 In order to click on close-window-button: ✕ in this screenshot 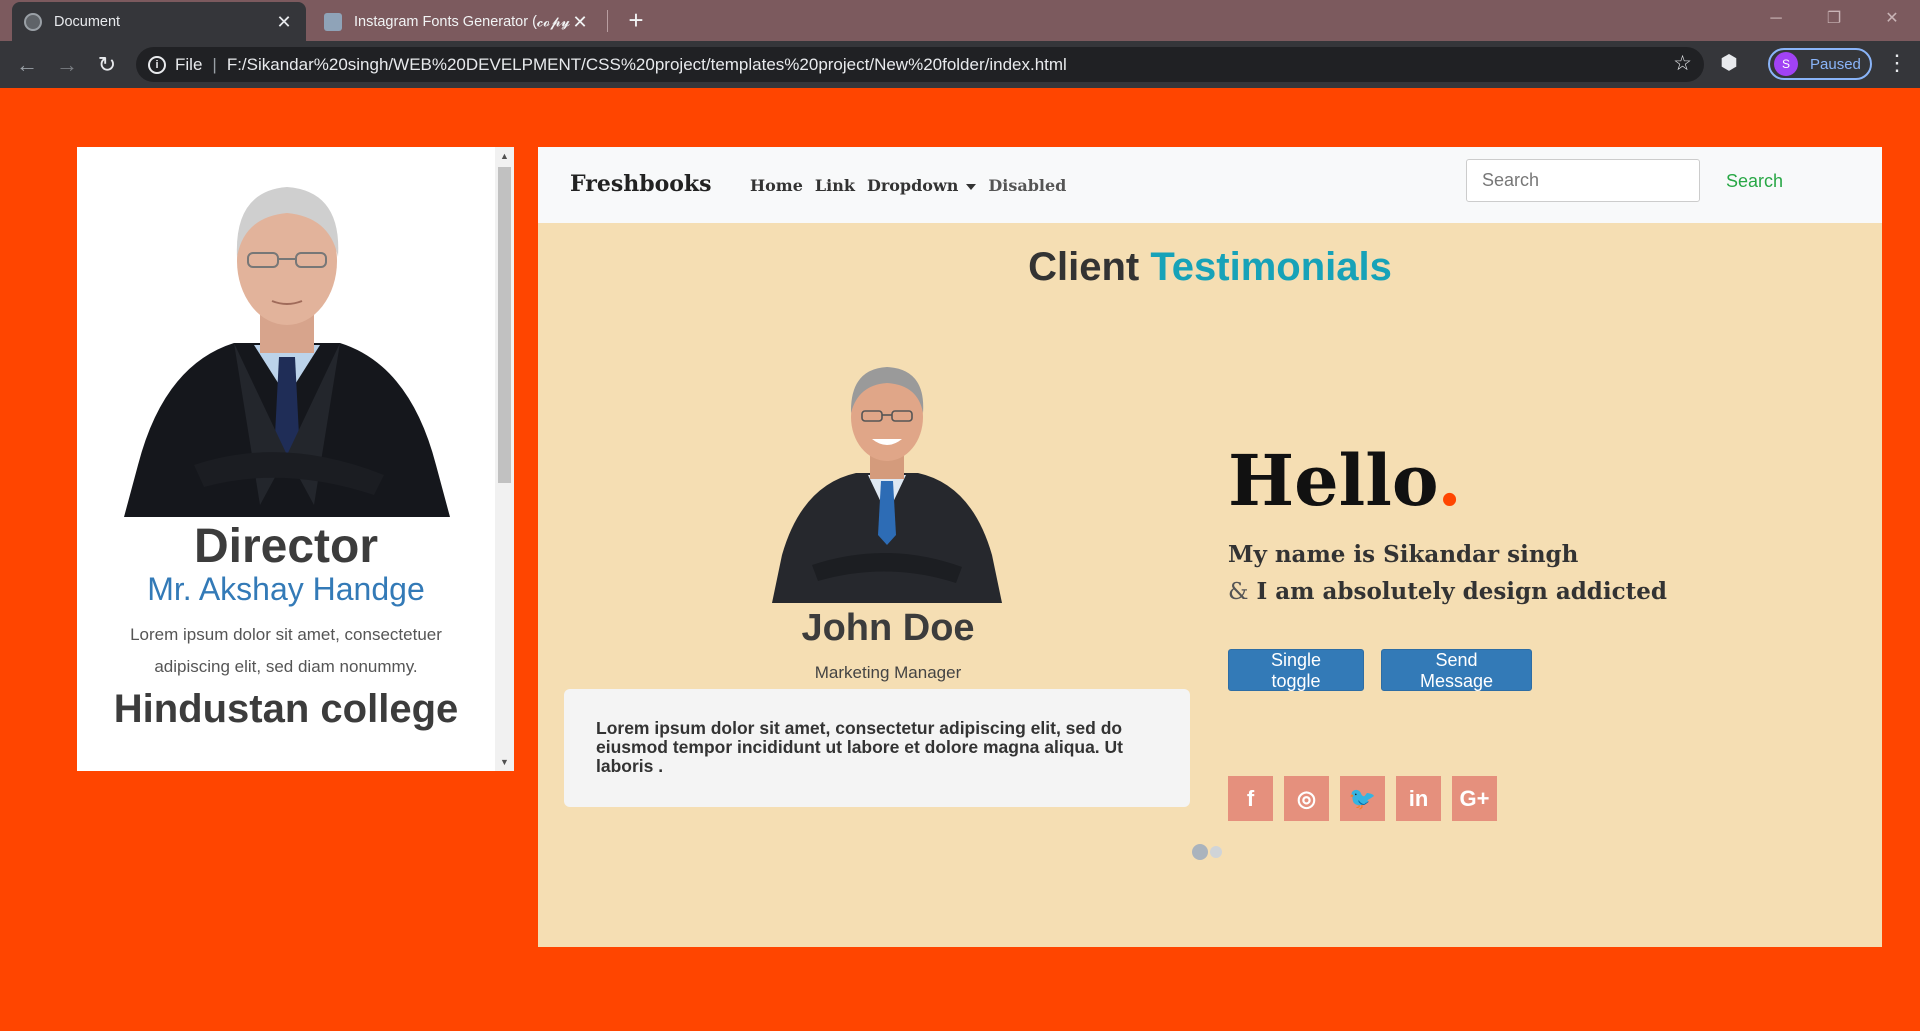, I will do `click(1892, 19)`.